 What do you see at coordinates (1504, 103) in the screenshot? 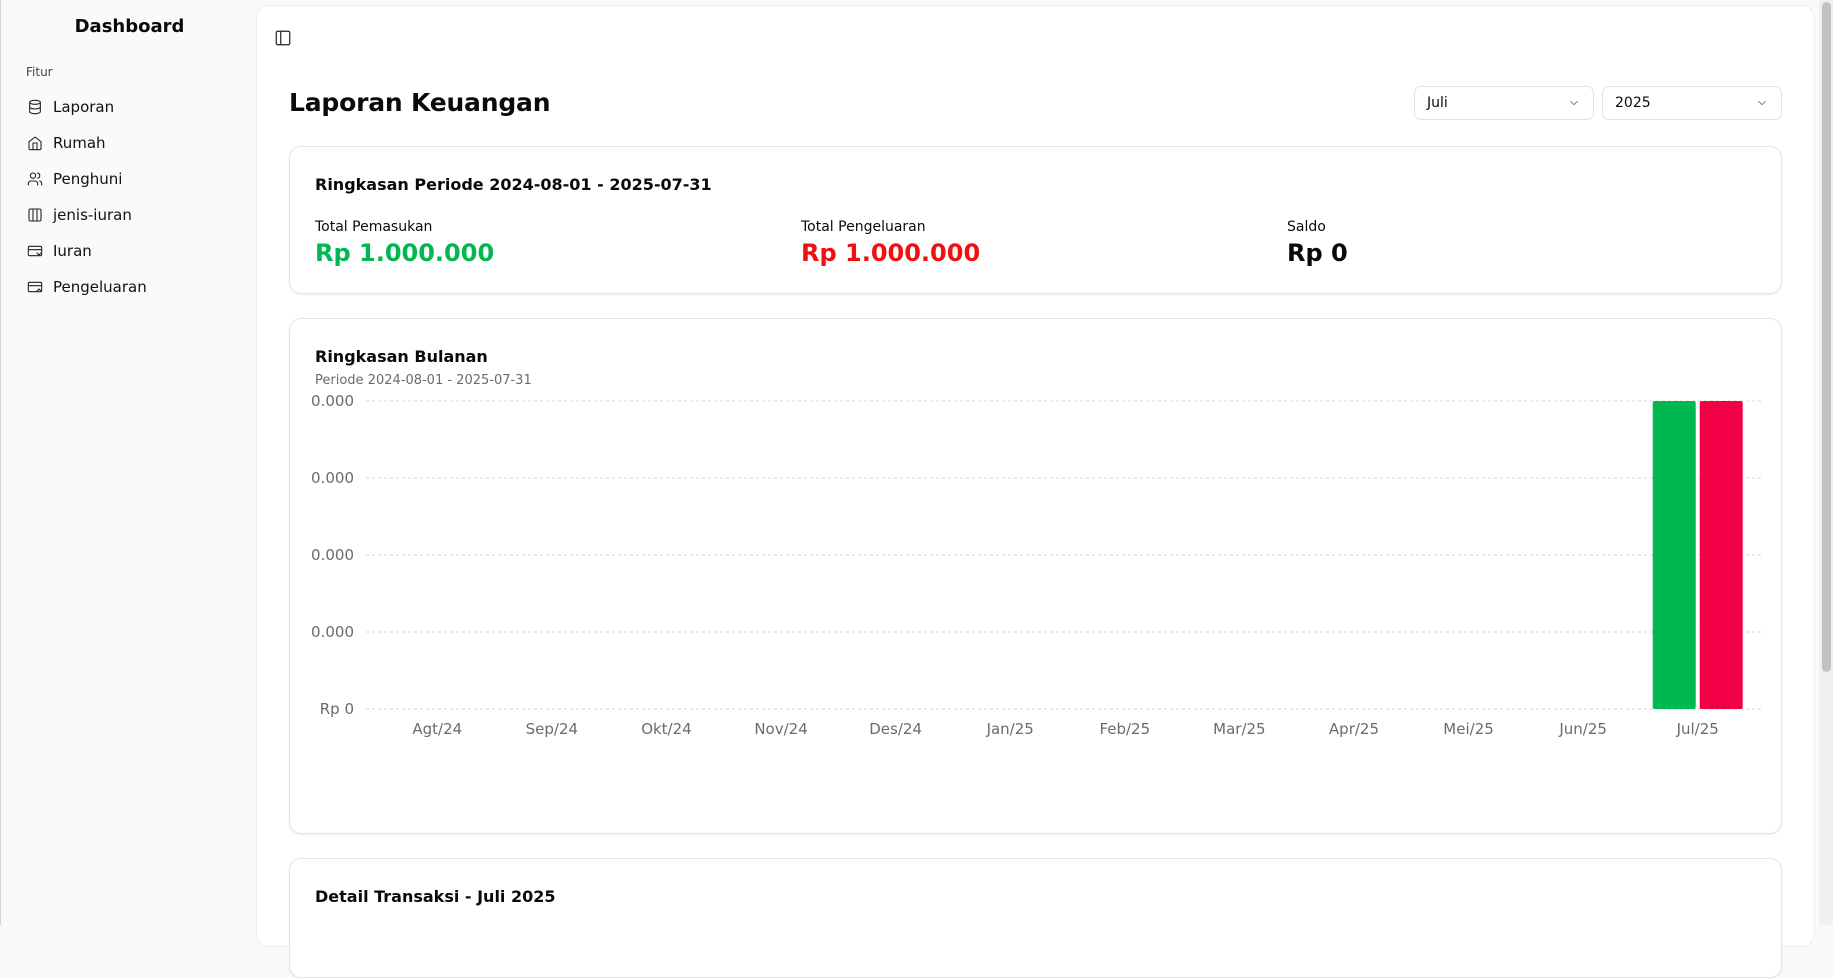
I see `month-select: Juli` at bounding box center [1504, 103].